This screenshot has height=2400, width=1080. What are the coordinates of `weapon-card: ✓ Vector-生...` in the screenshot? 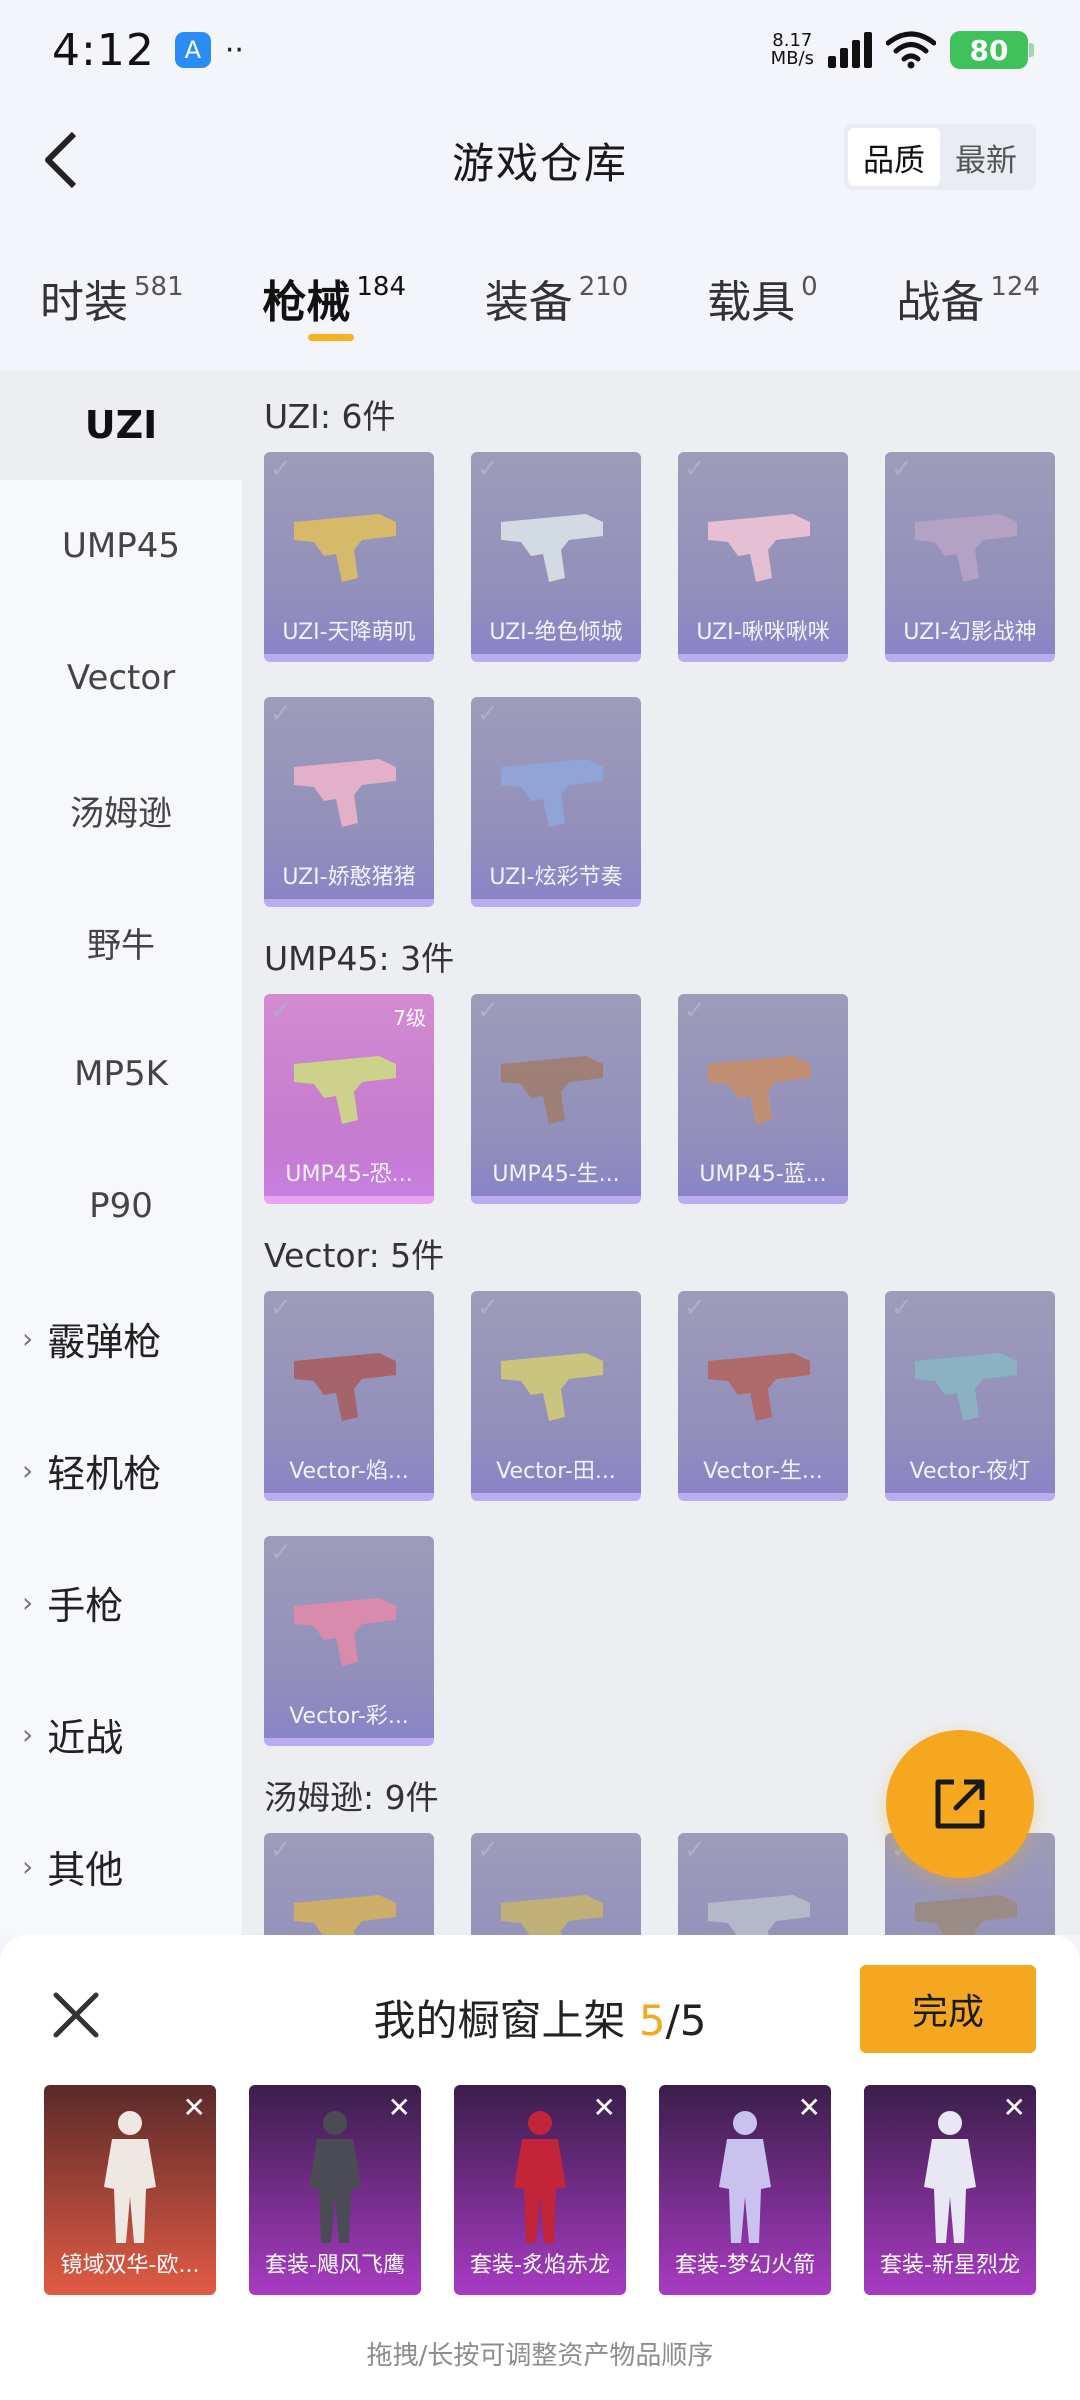 It's located at (763, 1396).